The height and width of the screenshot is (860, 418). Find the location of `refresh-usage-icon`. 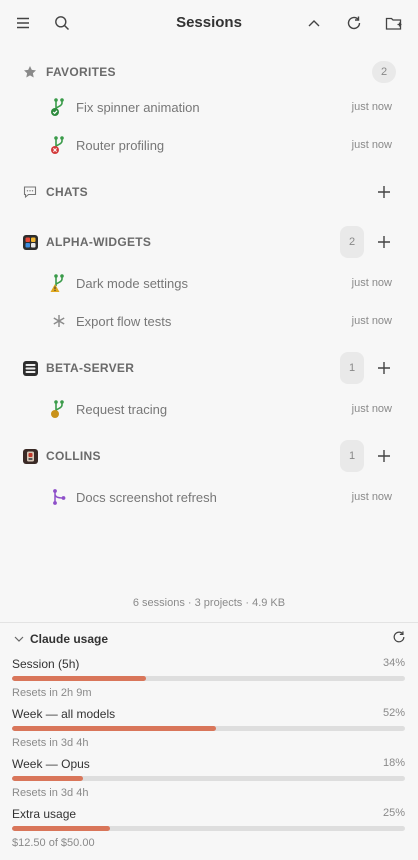

refresh-usage-icon is located at coordinates (399, 639).